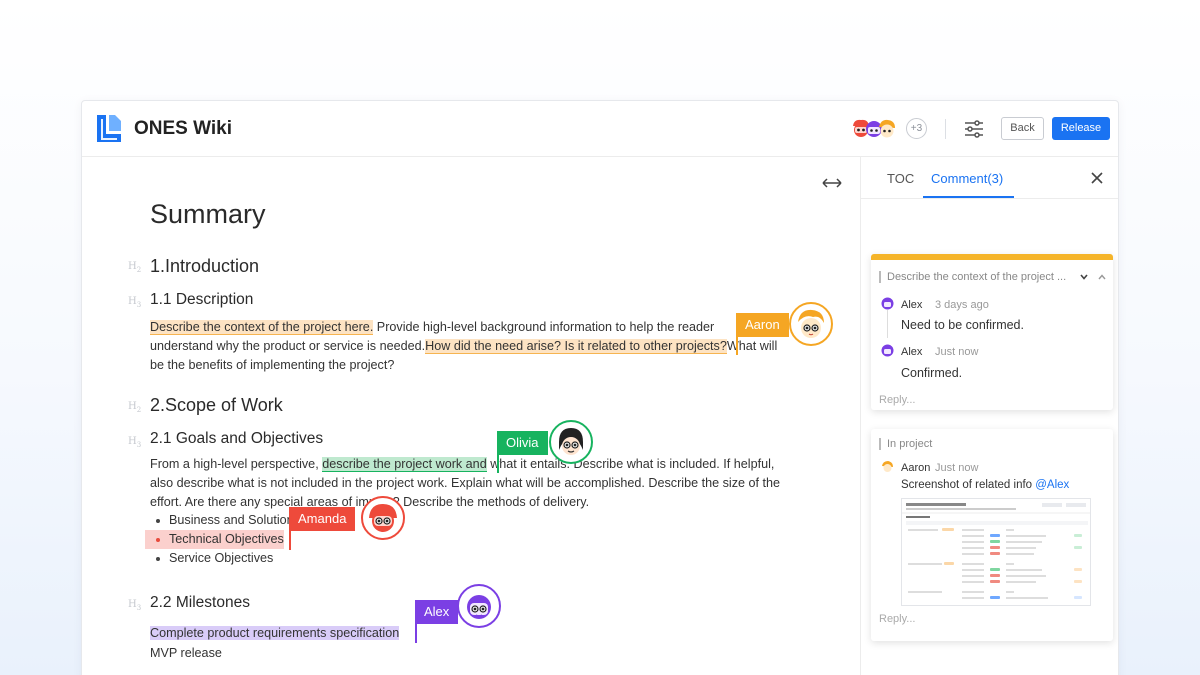  Describe the element at coordinates (1081, 128) in the screenshot. I see `release-button: Release` at that location.